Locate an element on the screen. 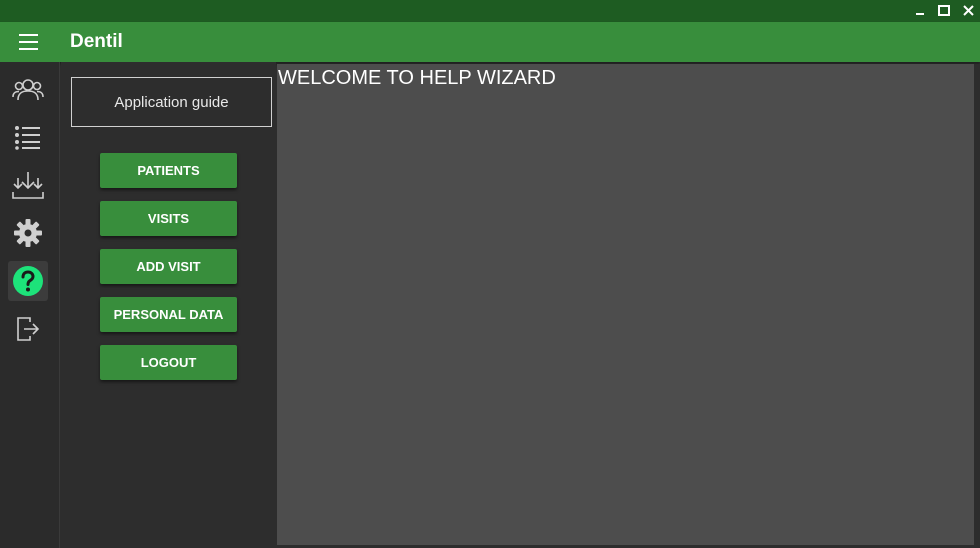 This screenshot has height=548, width=980. visits-button: VISITS is located at coordinates (168, 218).